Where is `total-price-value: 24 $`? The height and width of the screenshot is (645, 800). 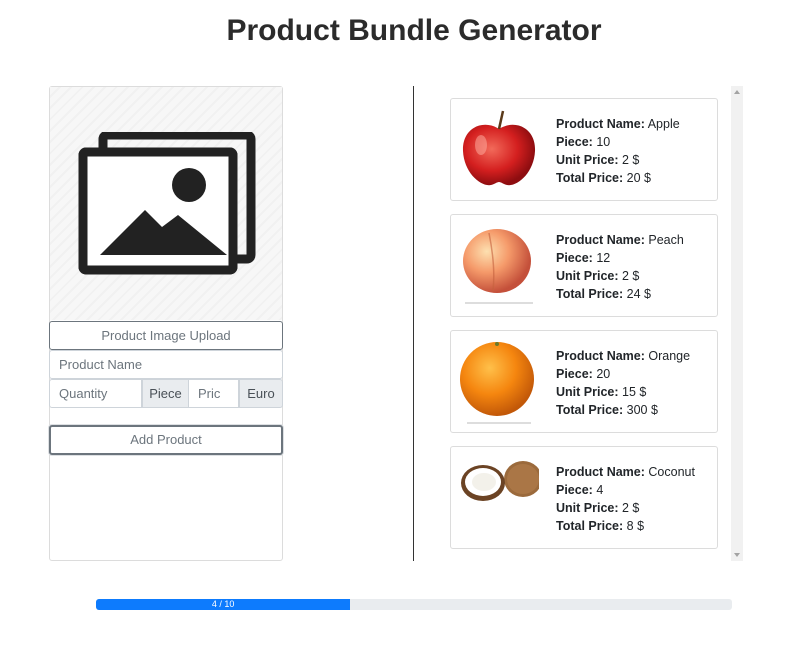
total-price-value: 24 $ is located at coordinates (638, 294).